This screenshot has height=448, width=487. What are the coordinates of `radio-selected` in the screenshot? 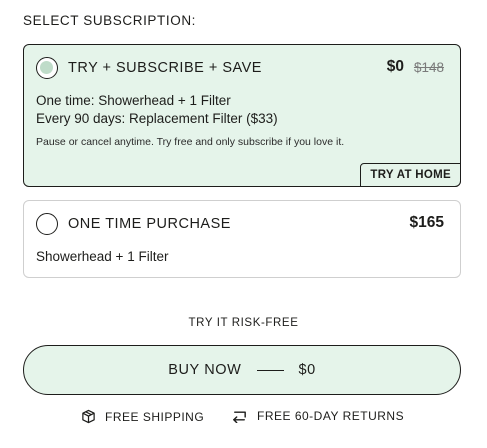 It's located at (47, 68).